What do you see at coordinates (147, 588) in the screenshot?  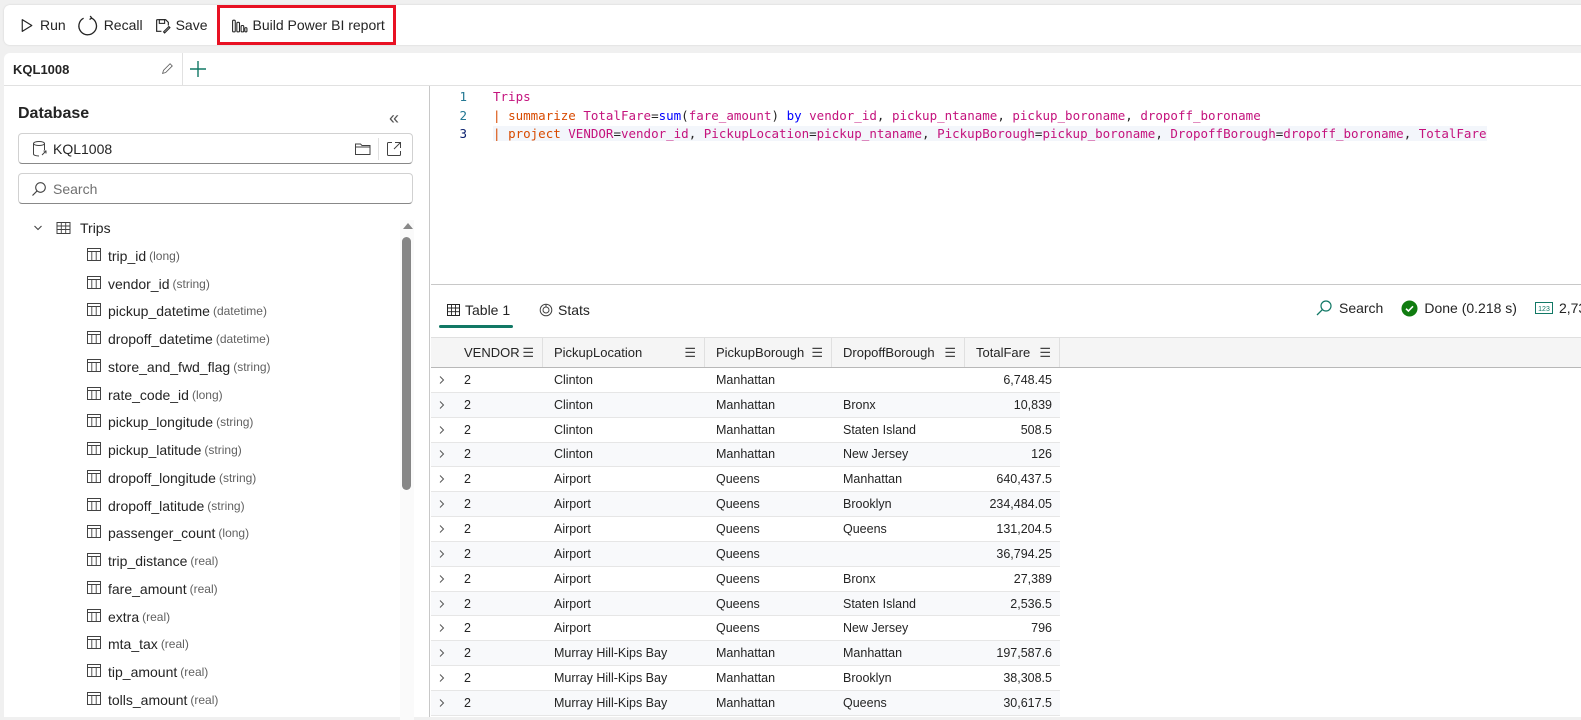 I see `column-name: fare_amount` at bounding box center [147, 588].